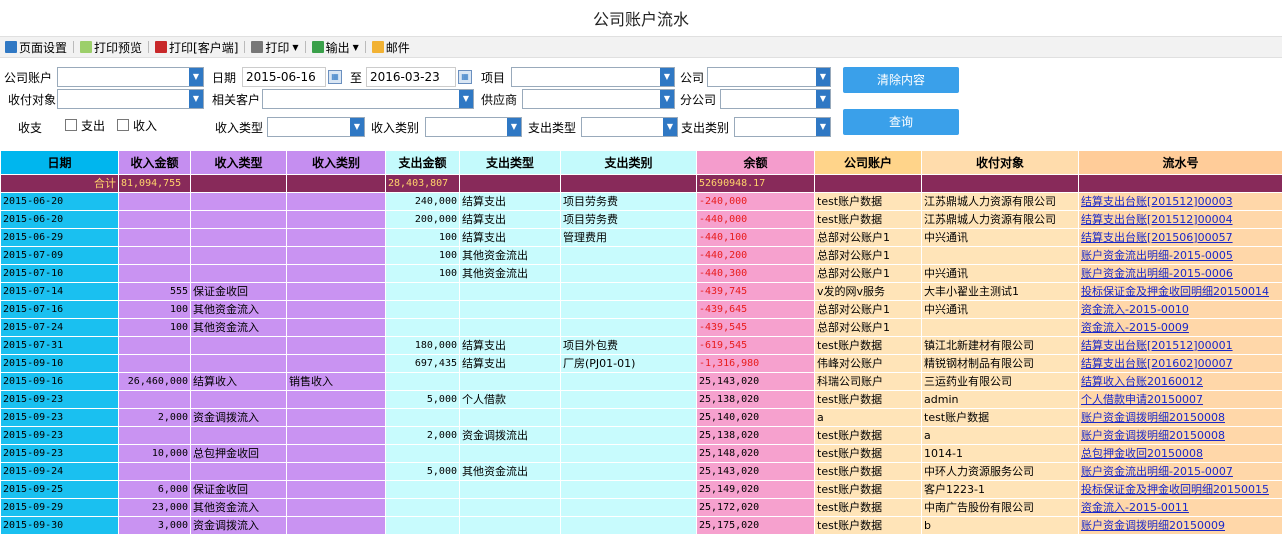 The image size is (1282, 555). Describe the element at coordinates (473, 127) in the screenshot. I see `income-category-select: ▼` at that location.